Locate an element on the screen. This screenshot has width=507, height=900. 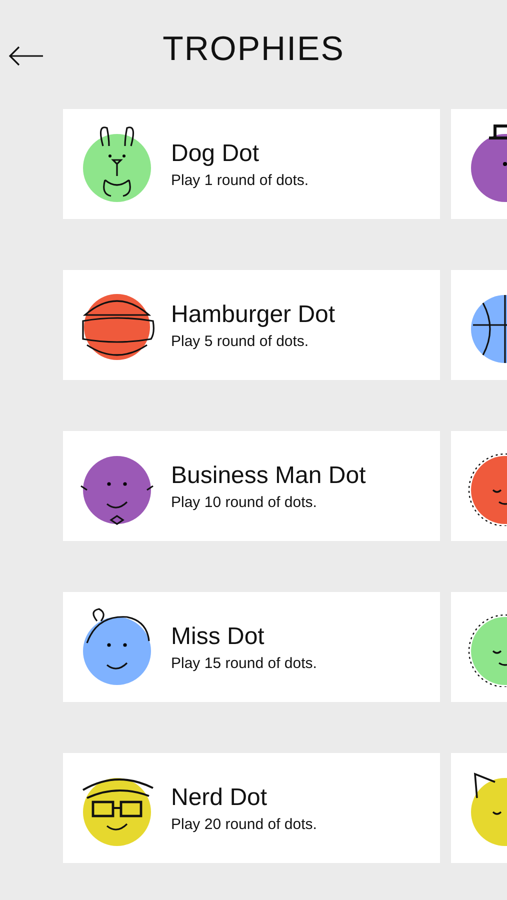
trophy-card: Dog Dot Play 1 round of dots. is located at coordinates (251, 164).